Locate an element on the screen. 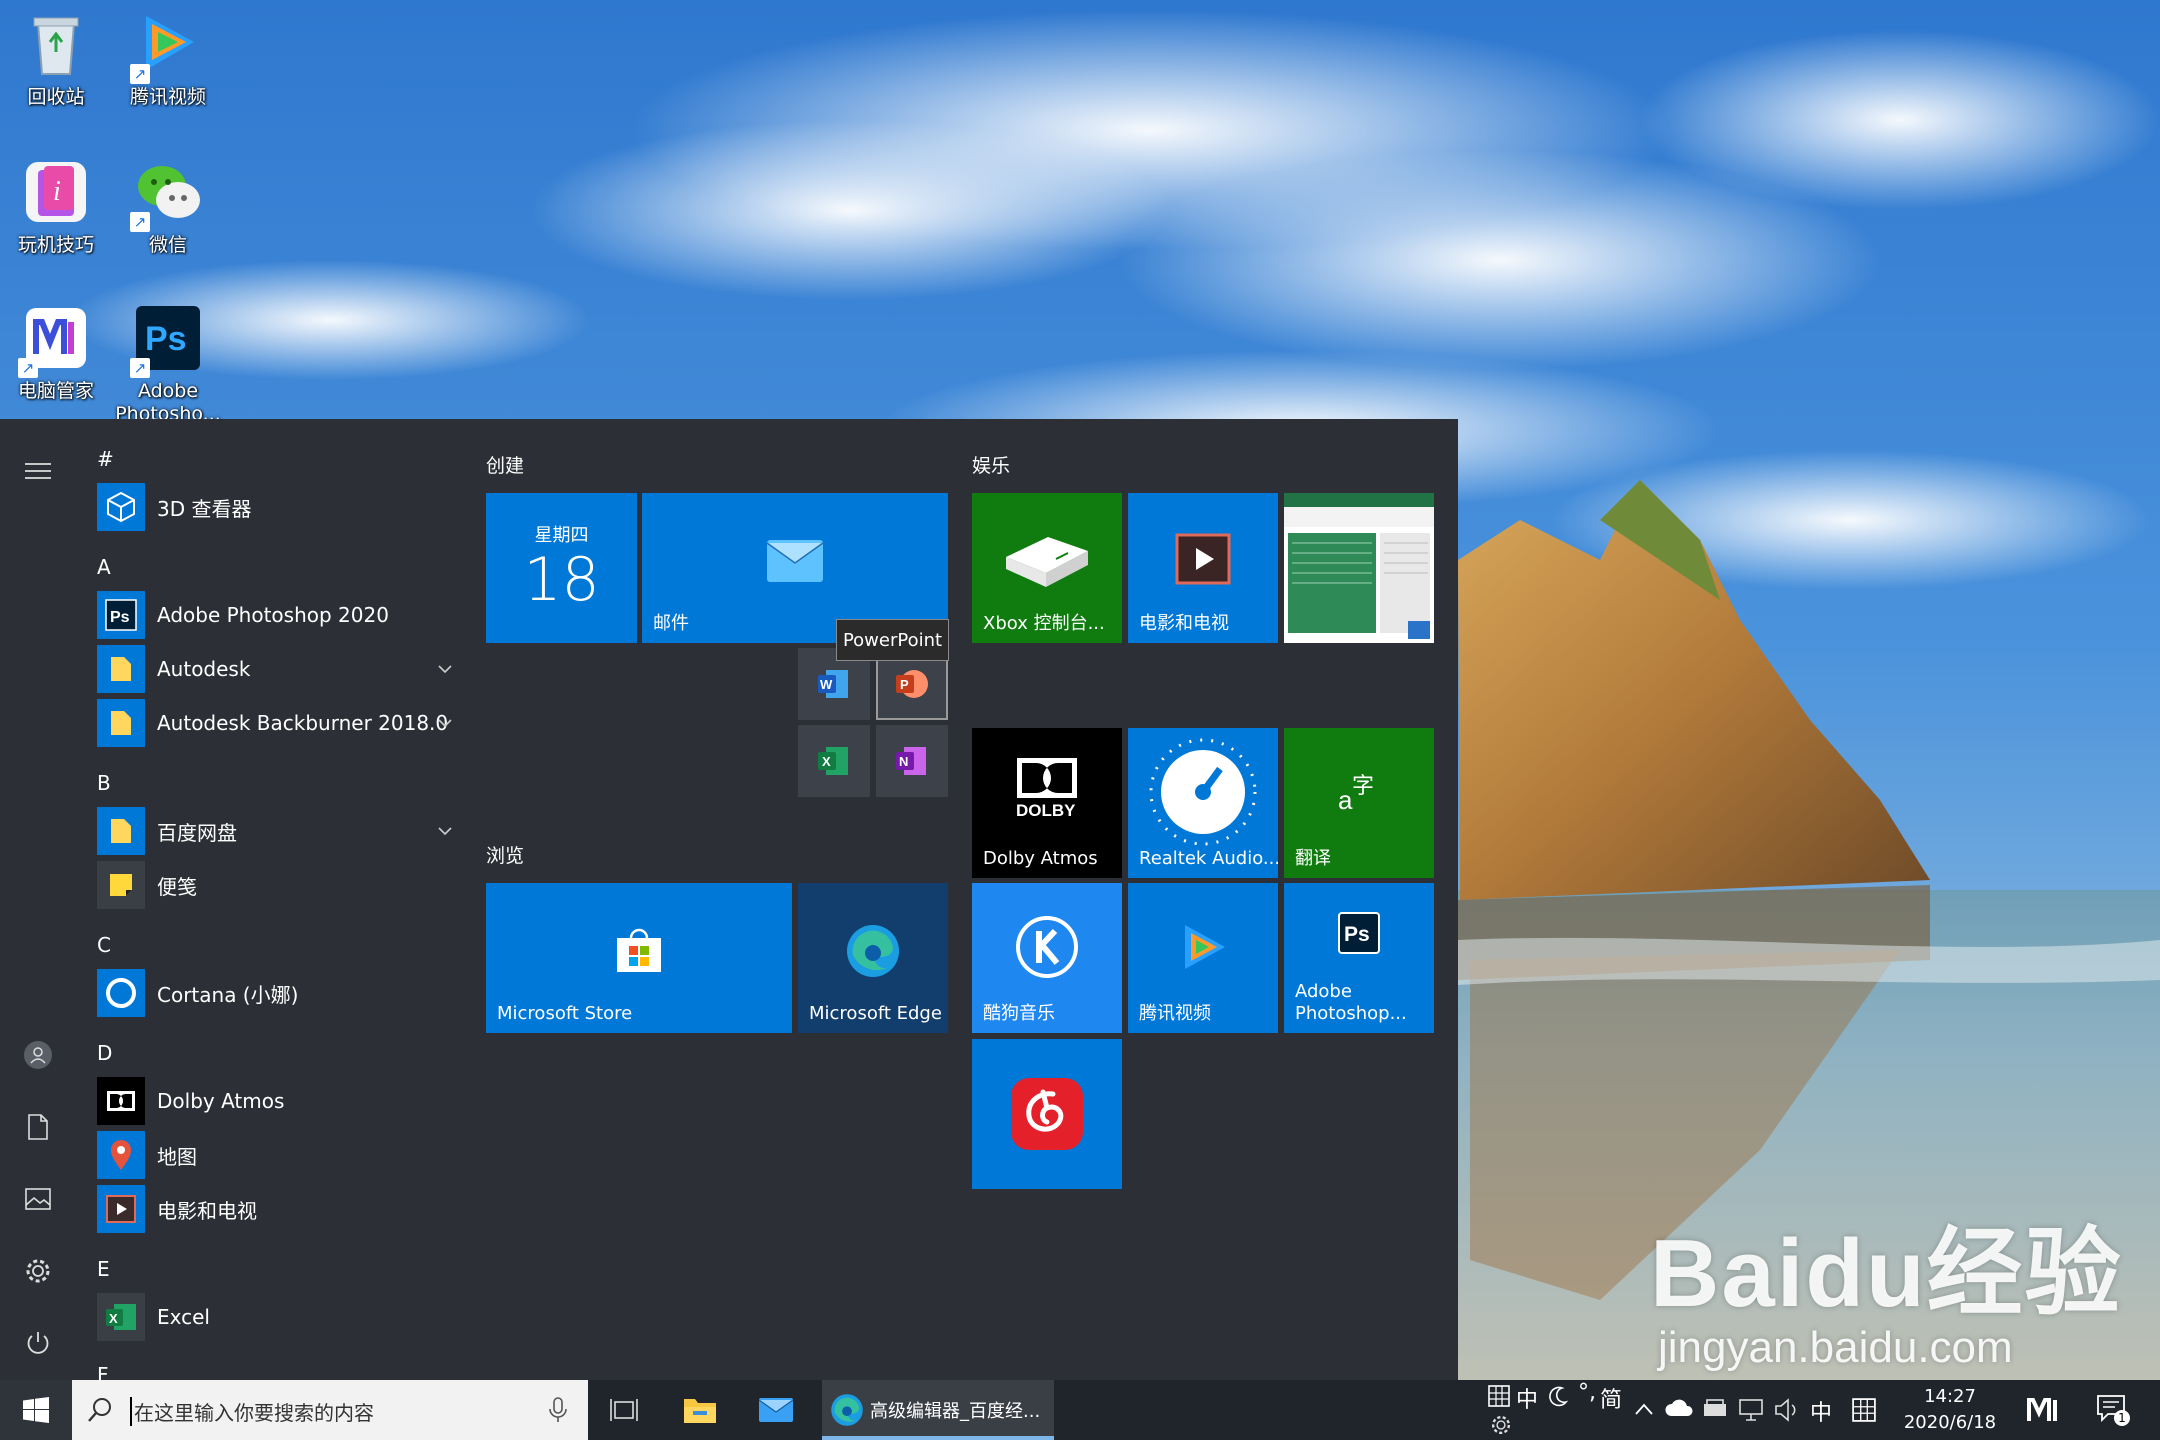 The image size is (2160, 1440). app-excel: X Excel is located at coordinates (277, 1317).